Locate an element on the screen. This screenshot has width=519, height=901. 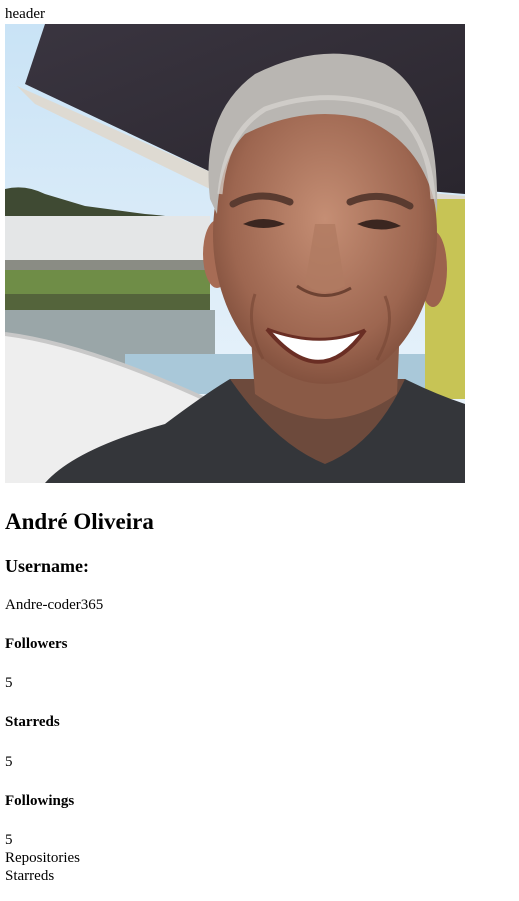
followings-label: Followings is located at coordinates (40, 801).